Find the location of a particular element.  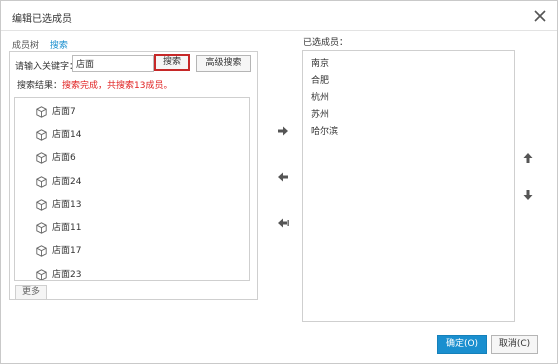

list-item-label: 店面7 is located at coordinates (64, 112).